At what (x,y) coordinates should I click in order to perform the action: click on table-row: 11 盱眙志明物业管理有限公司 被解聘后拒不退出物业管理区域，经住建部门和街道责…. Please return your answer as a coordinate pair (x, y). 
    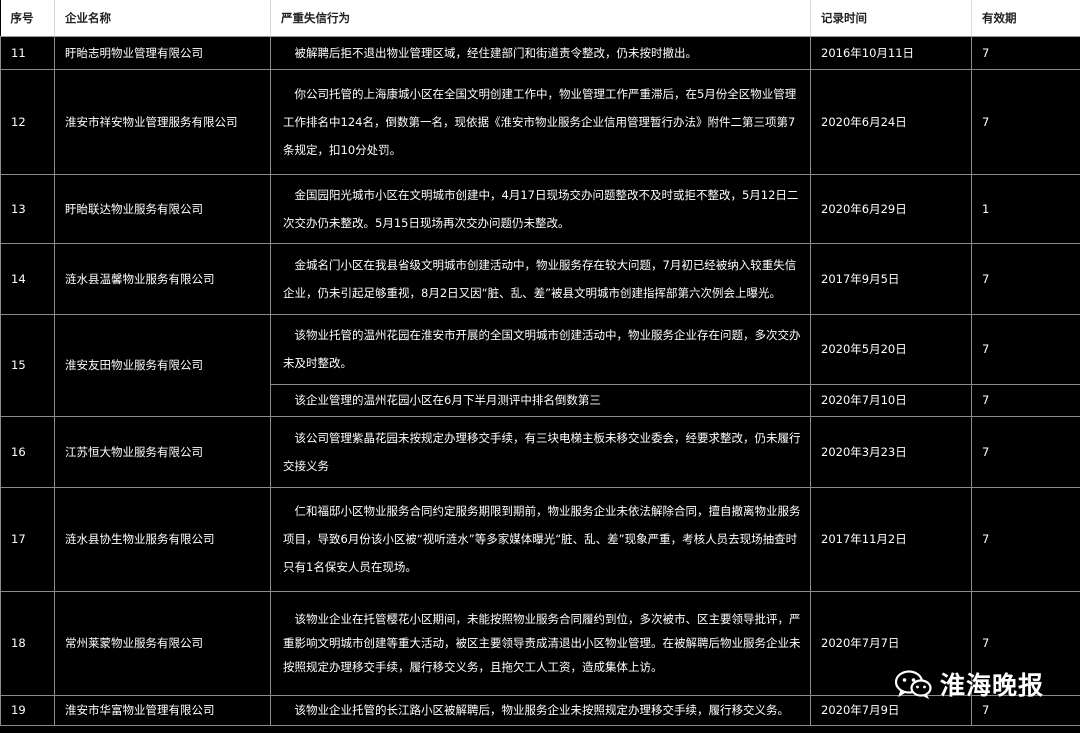
    Looking at the image, I should click on (540, 52).